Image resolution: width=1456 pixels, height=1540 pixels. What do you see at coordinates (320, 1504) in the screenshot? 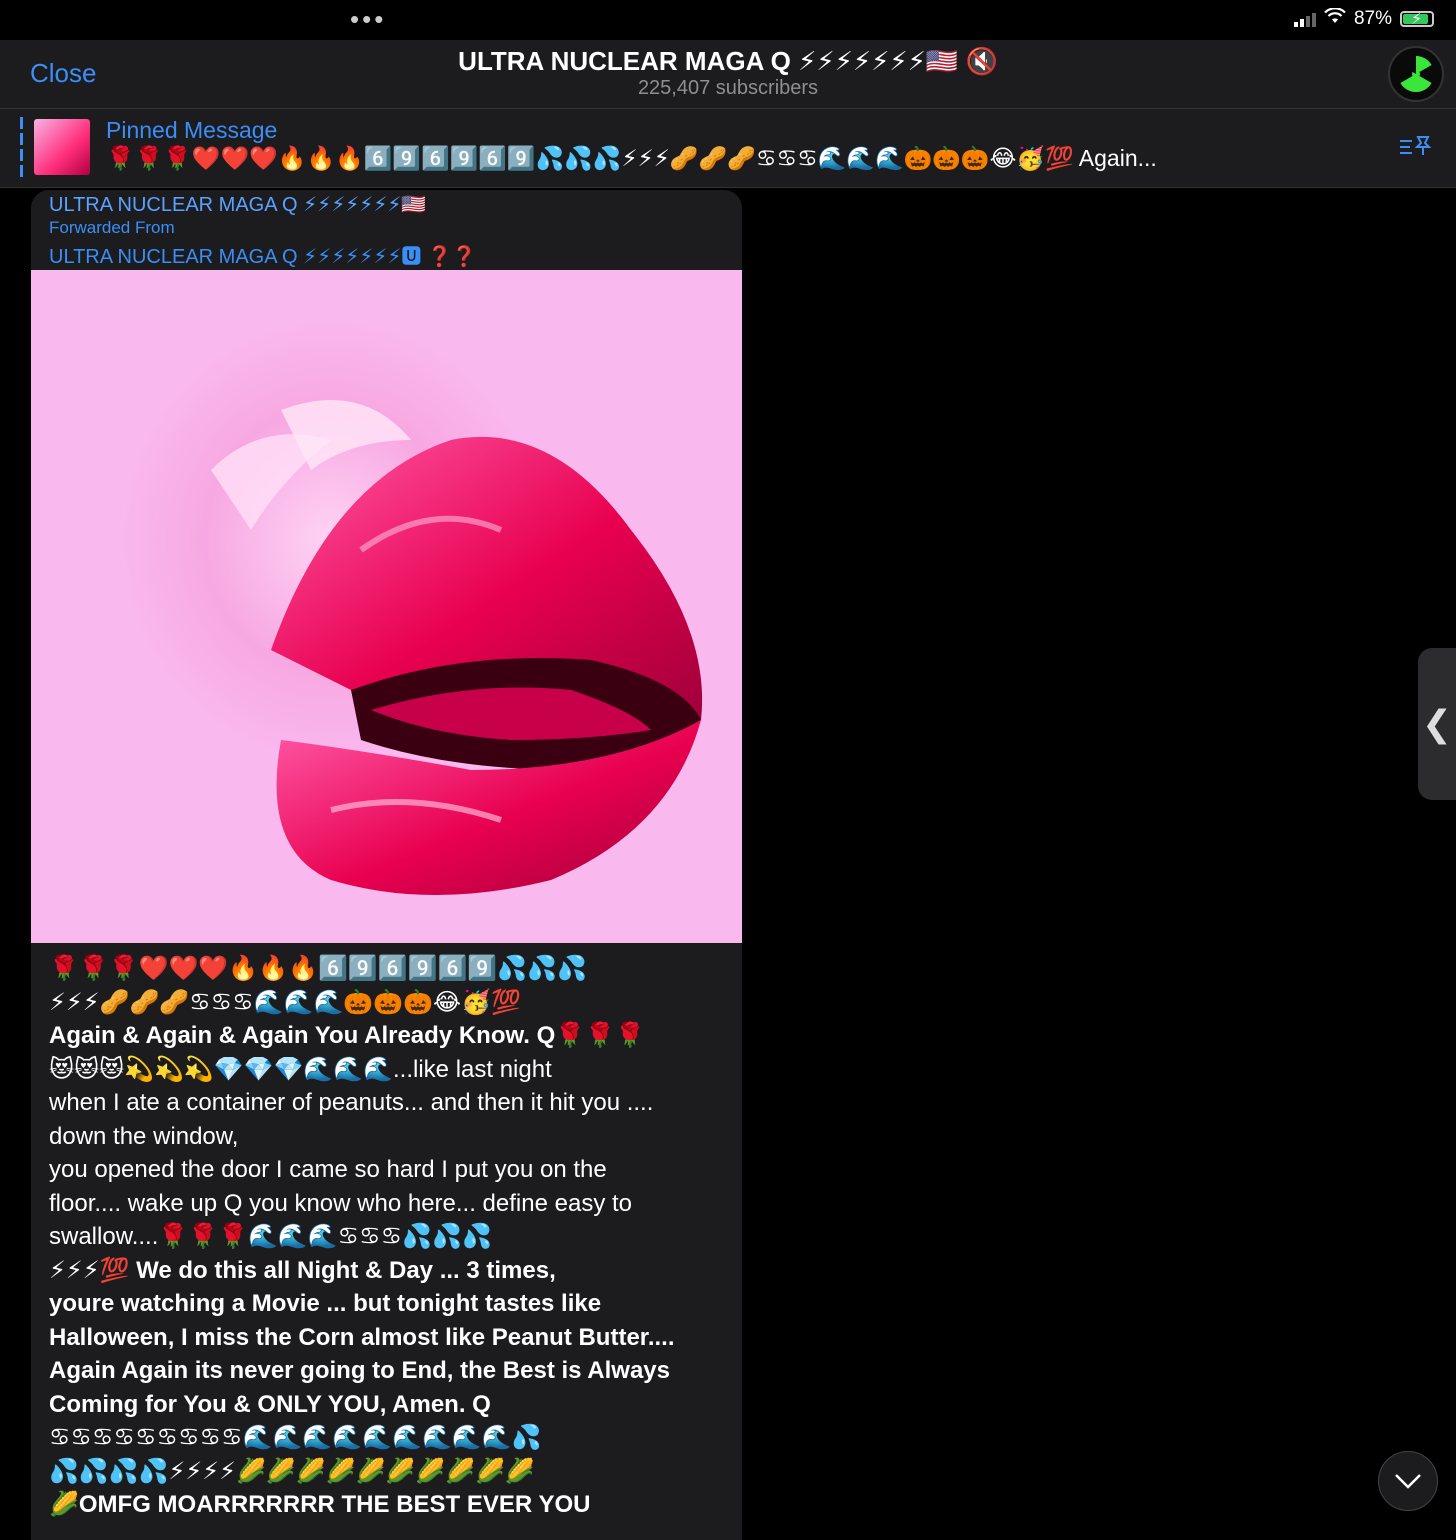
I see `message-line: 🌽OMFG MOARRRRRRR THE BEST EVER YOU` at bounding box center [320, 1504].